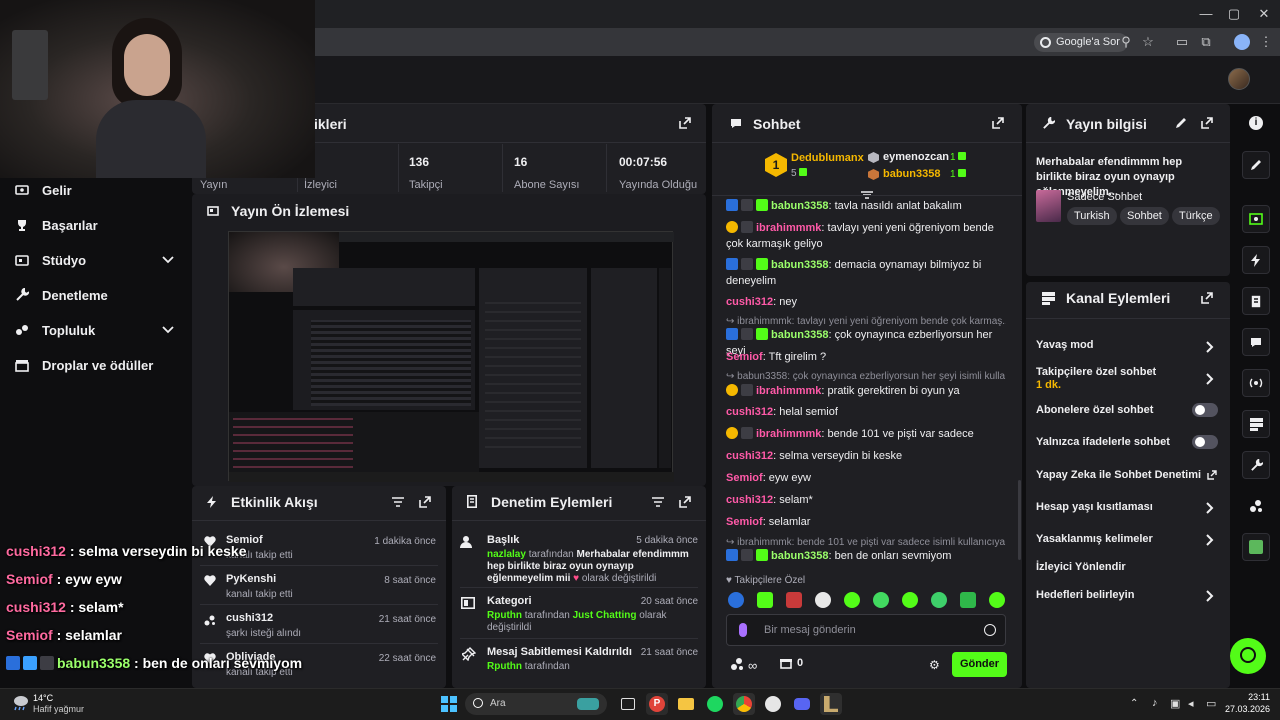  What do you see at coordinates (762, 205) in the screenshot?
I see `sub-badge-icon` at bounding box center [762, 205].